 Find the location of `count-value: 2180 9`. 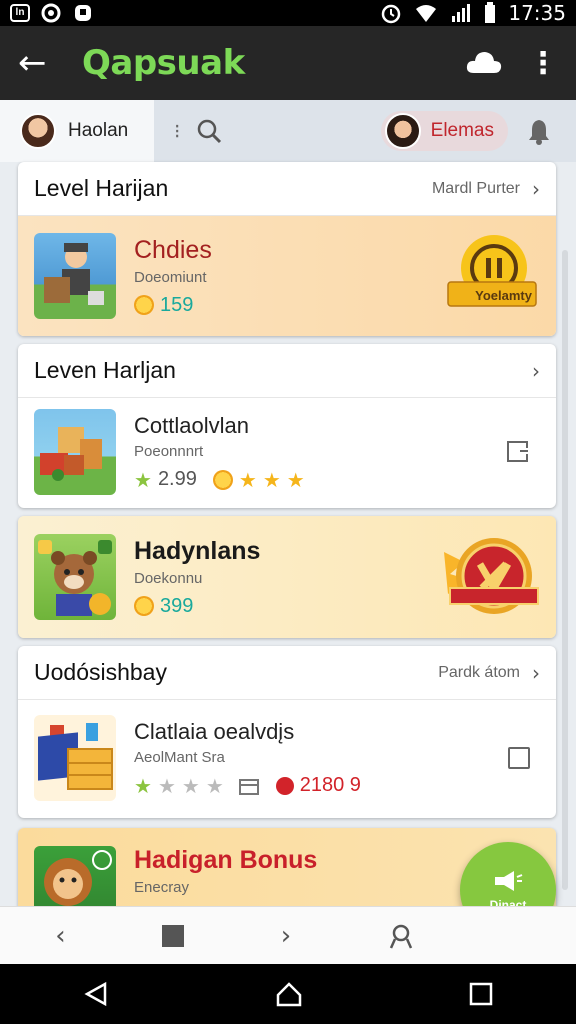

count-value: 2180 9 is located at coordinates (330, 785).